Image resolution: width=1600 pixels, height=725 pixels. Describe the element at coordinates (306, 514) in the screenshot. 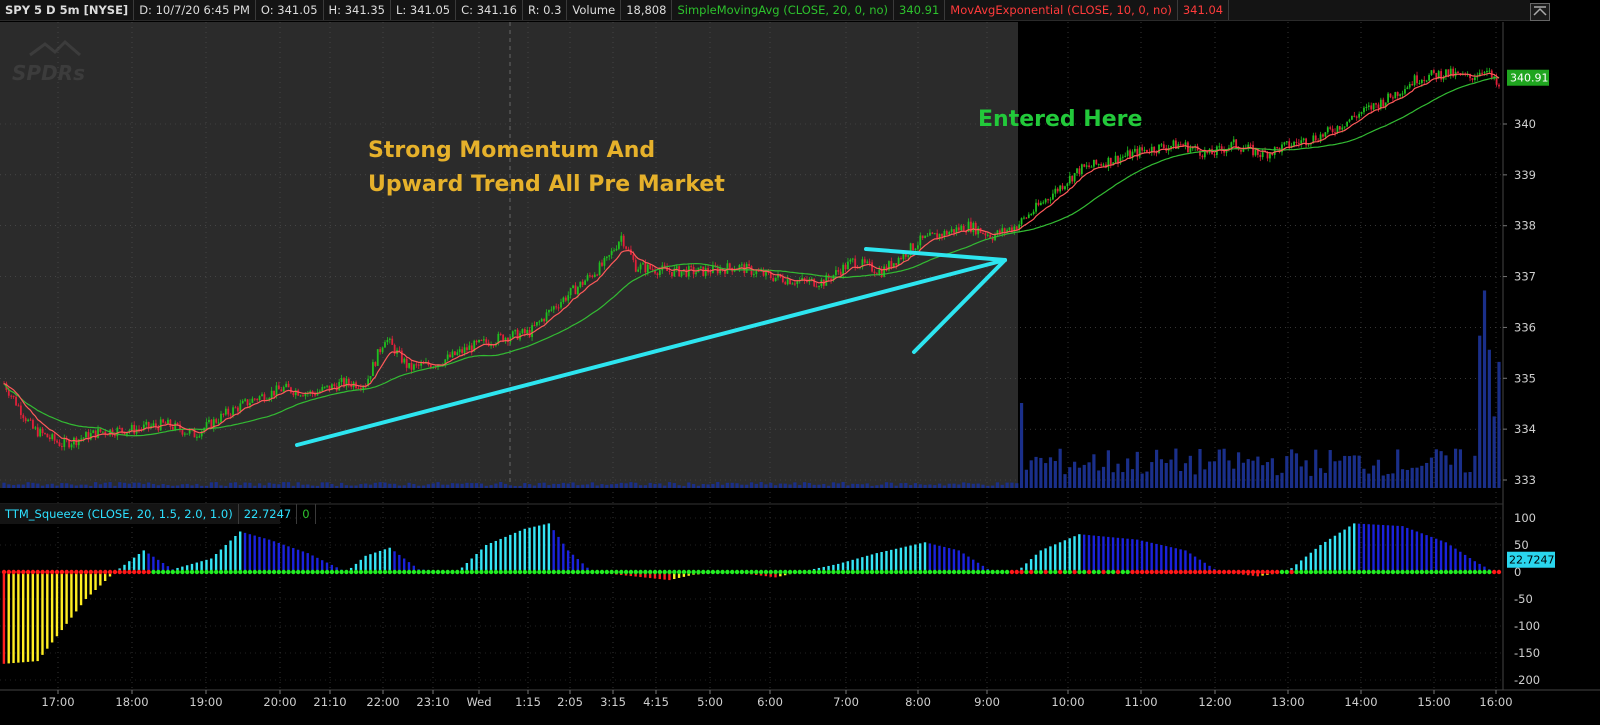

I see `ttm-alert-value: 0` at that location.